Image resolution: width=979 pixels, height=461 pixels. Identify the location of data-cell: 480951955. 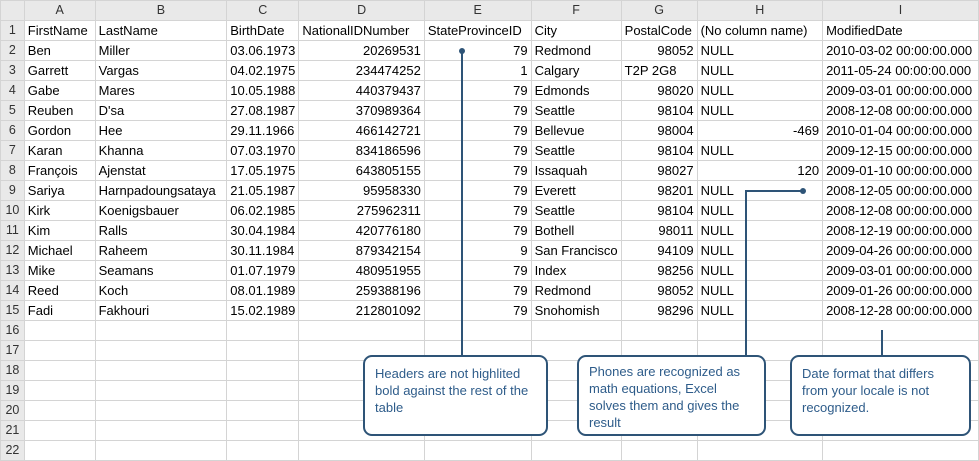
(361, 270).